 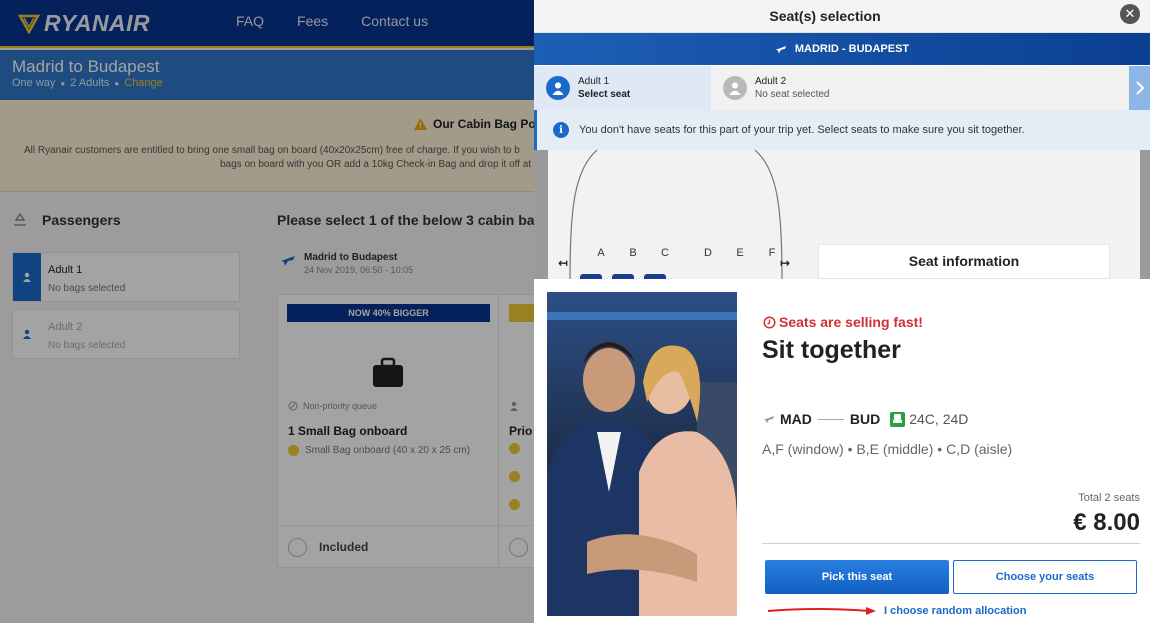 What do you see at coordinates (563, 263) in the screenshot?
I see `exit-left-icon: ↤` at bounding box center [563, 263].